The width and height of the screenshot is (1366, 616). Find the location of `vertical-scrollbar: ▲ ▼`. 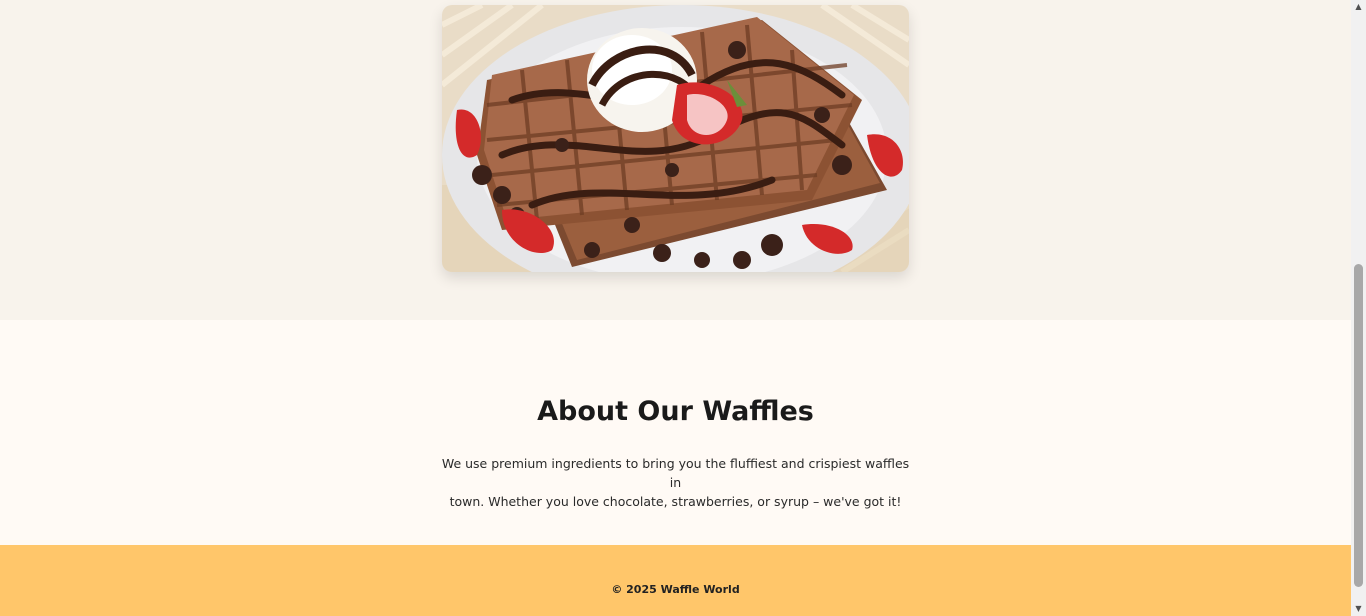

vertical-scrollbar: ▲ ▼ is located at coordinates (1358, 308).